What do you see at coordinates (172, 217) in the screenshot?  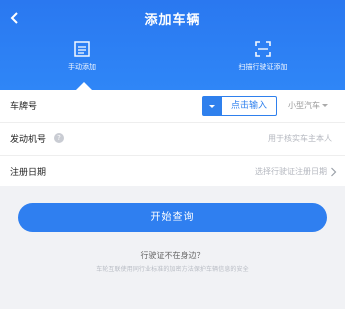 I see `start-query-button: 开始查询` at bounding box center [172, 217].